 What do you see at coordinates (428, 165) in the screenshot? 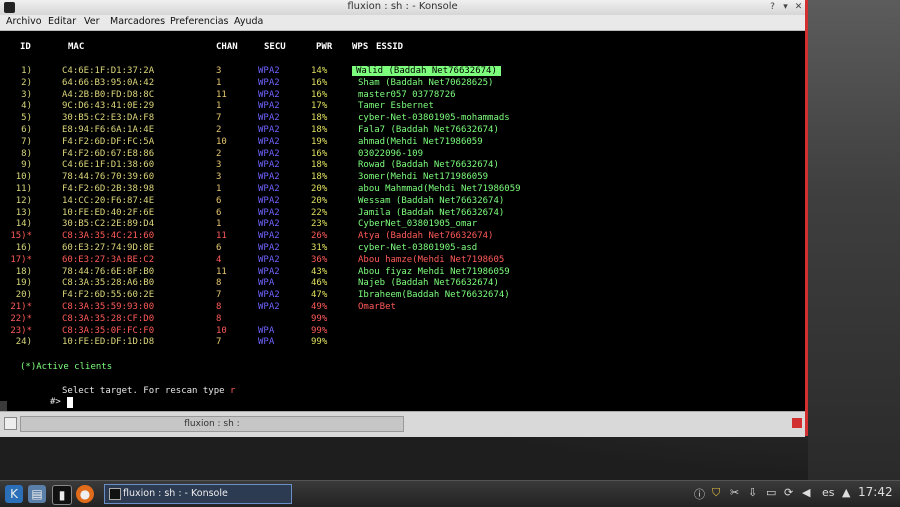
I see `cell-essid: Rowad (Baddah Net76632674)` at bounding box center [428, 165].